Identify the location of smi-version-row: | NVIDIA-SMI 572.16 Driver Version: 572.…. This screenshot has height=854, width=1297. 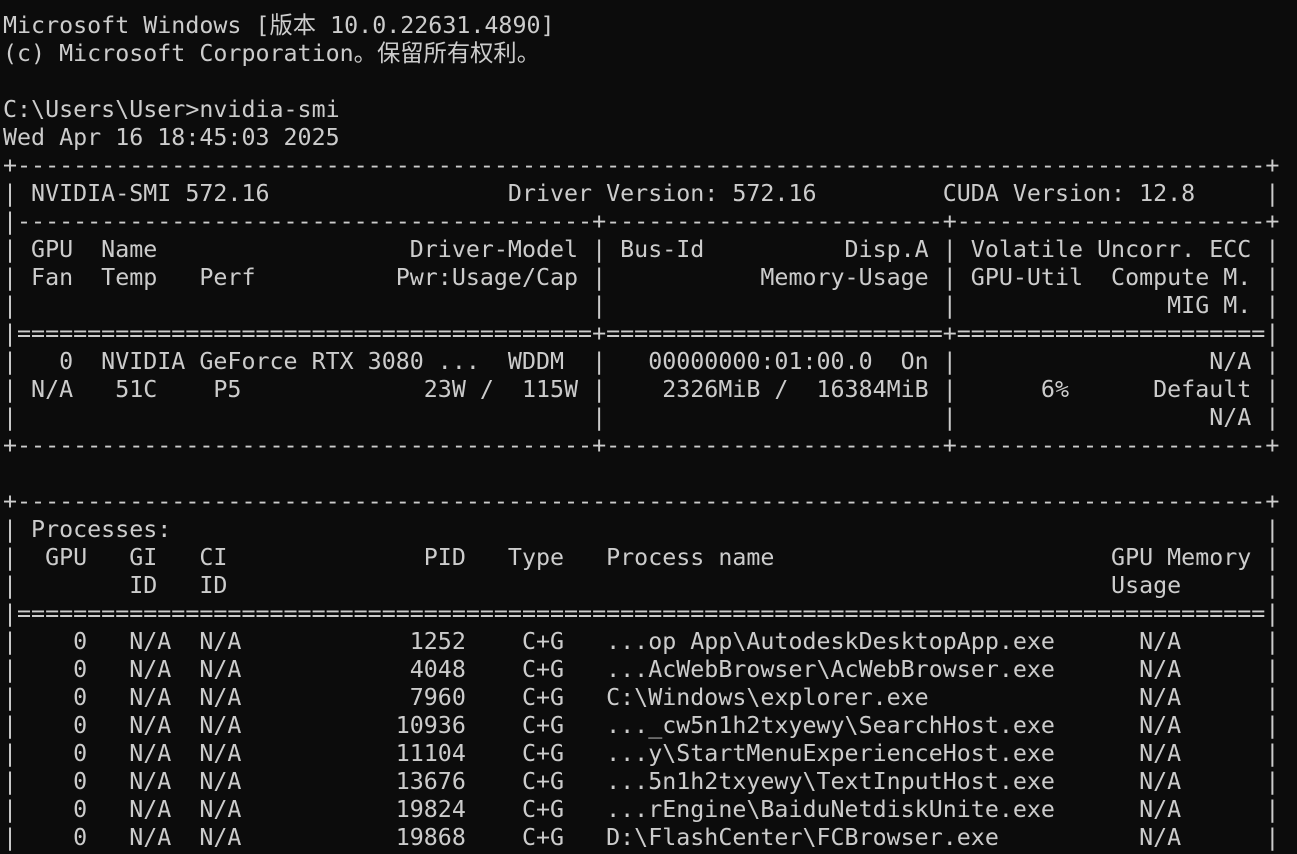
(641, 193).